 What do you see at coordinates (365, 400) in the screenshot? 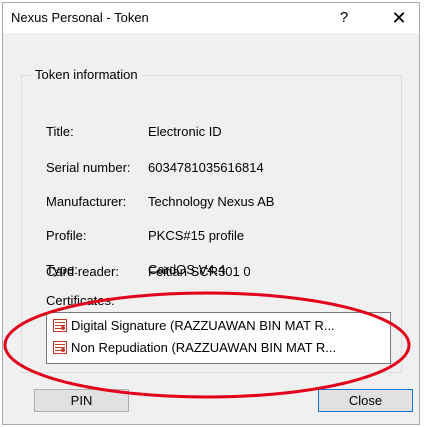
I see `close-button: Close` at bounding box center [365, 400].